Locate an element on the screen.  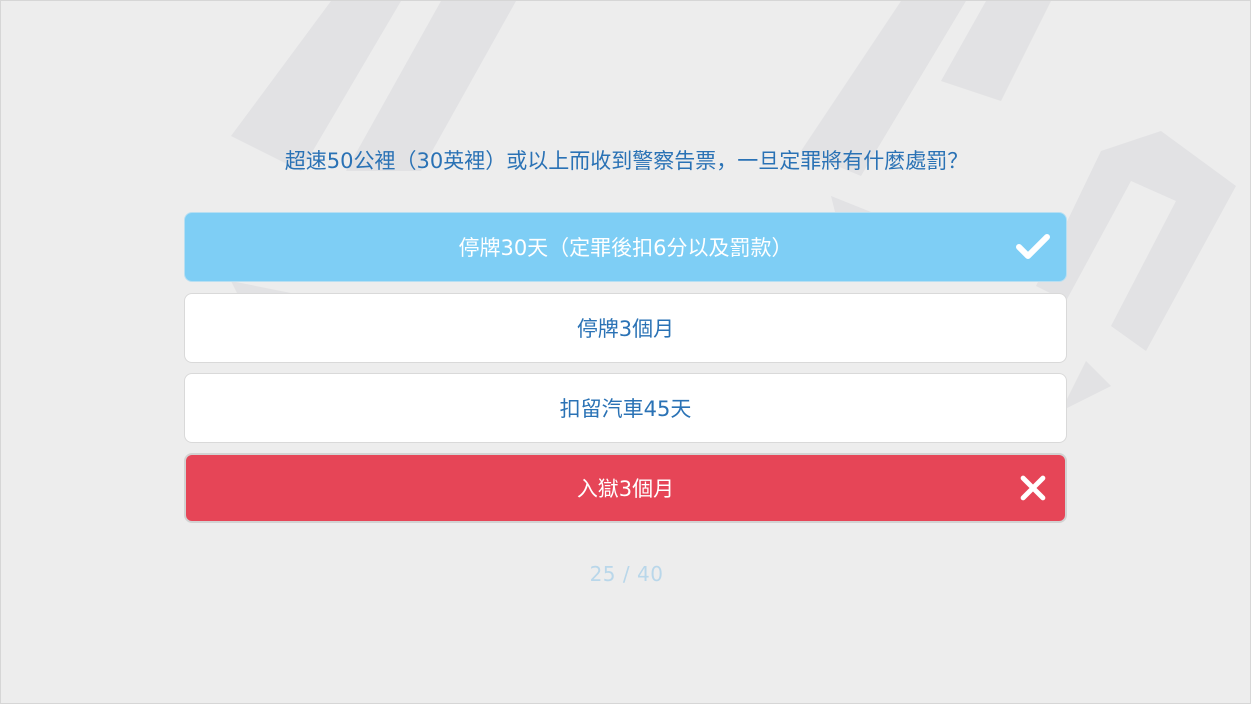
answer-option-4: 入獄3個月 is located at coordinates (625, 488).